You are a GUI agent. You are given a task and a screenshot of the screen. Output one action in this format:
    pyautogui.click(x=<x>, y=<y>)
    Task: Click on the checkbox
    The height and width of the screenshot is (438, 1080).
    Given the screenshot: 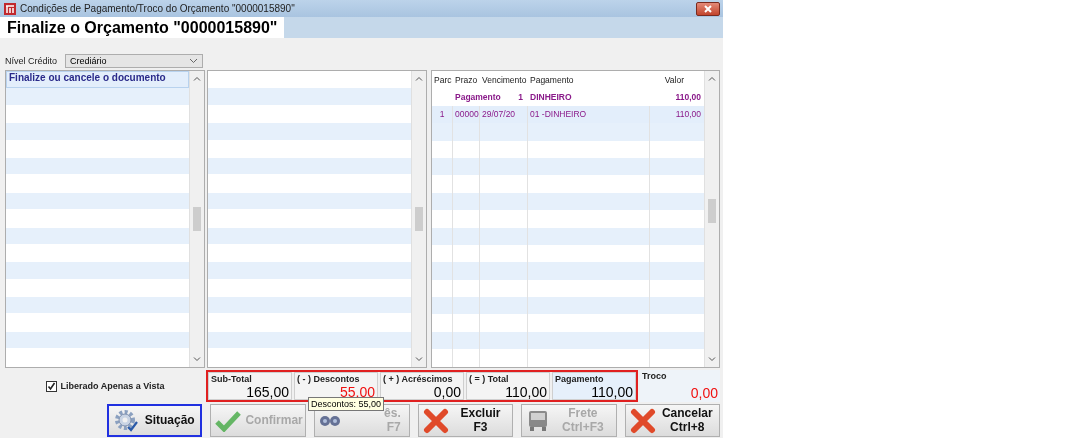 What is the action you would take?
    pyautogui.click(x=52, y=386)
    